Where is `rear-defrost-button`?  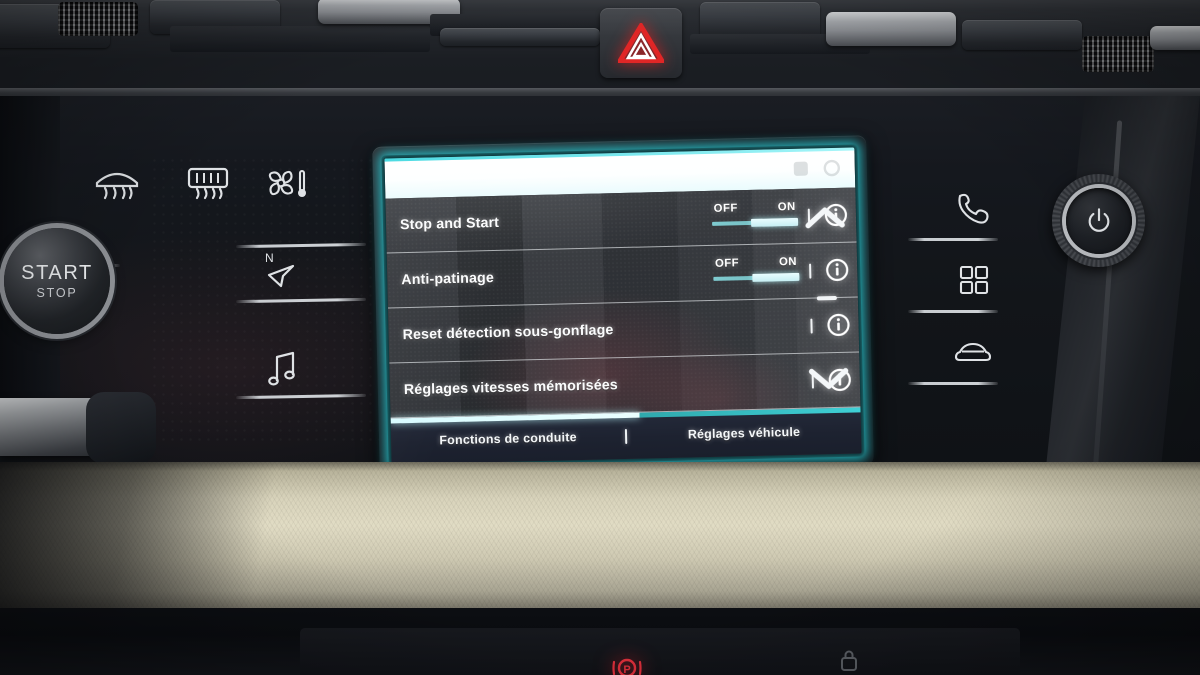 rear-defrost-button is located at coordinates (208, 182).